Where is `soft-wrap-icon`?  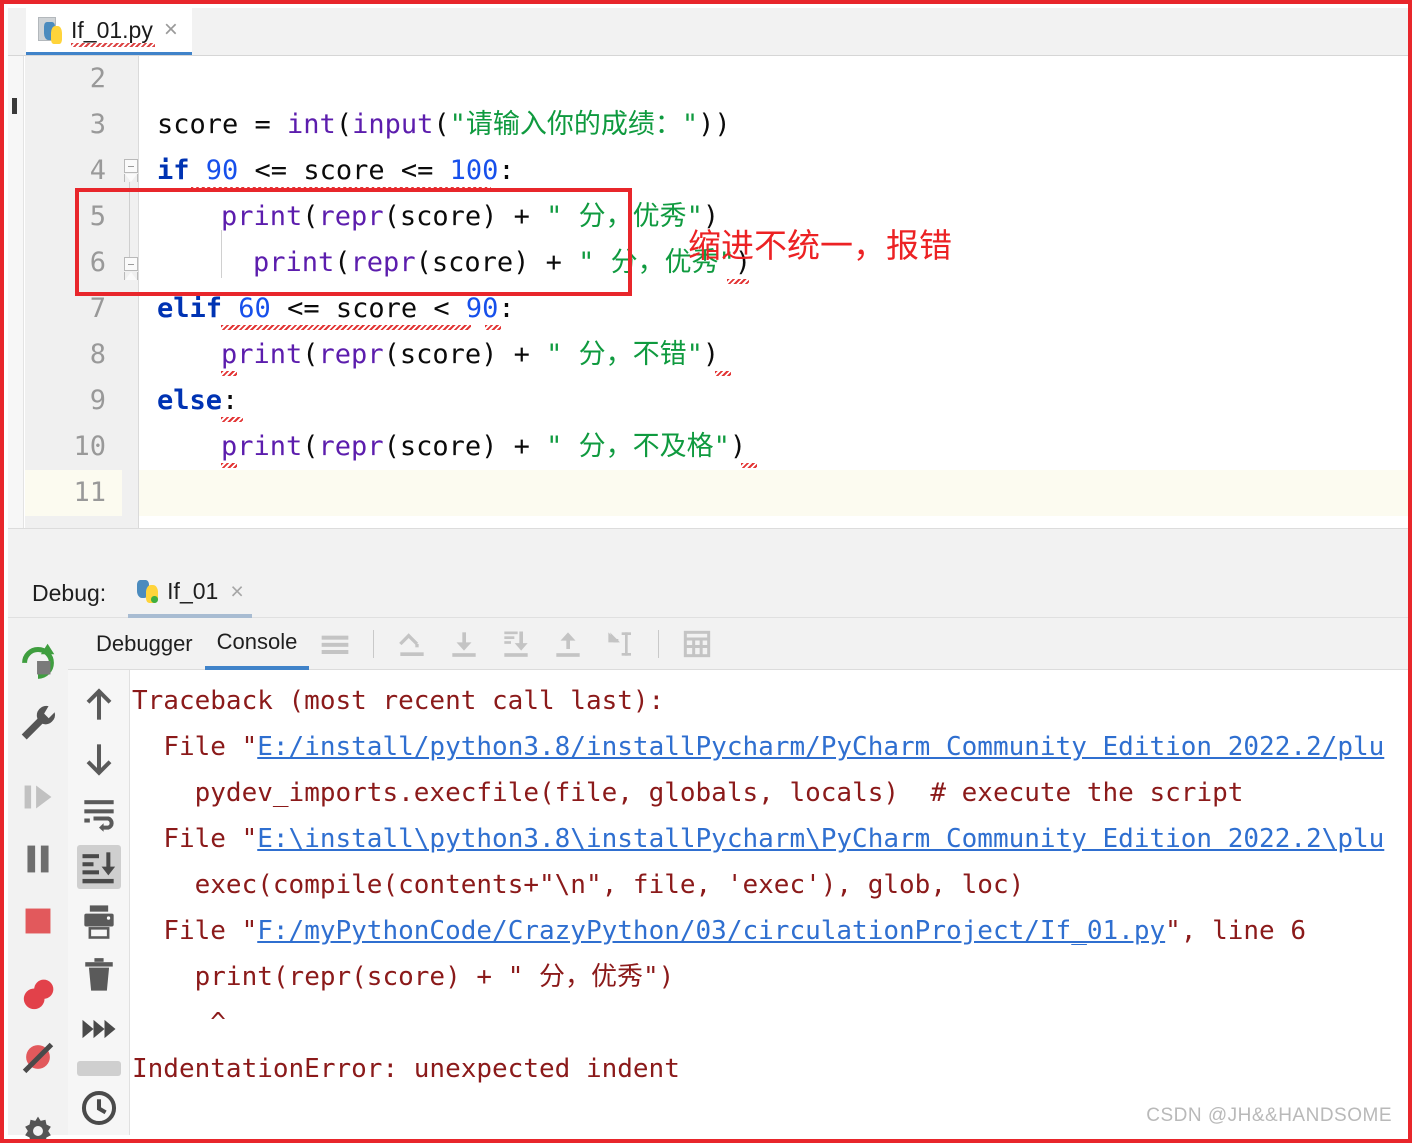 soft-wrap-icon is located at coordinates (99, 813).